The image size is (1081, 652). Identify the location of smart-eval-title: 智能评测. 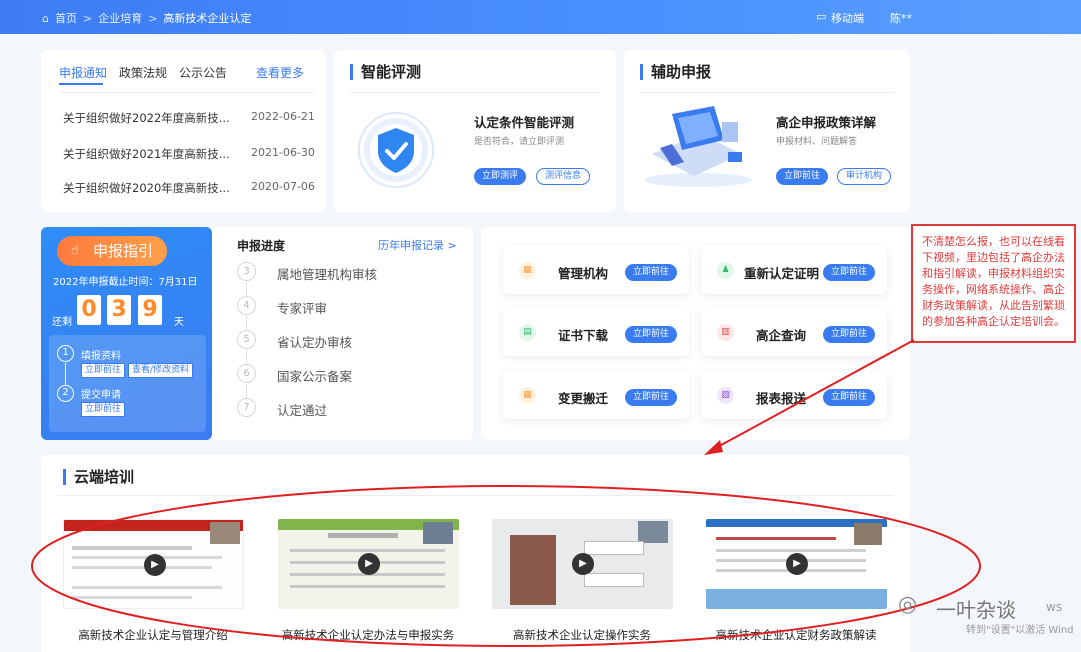
(385, 72).